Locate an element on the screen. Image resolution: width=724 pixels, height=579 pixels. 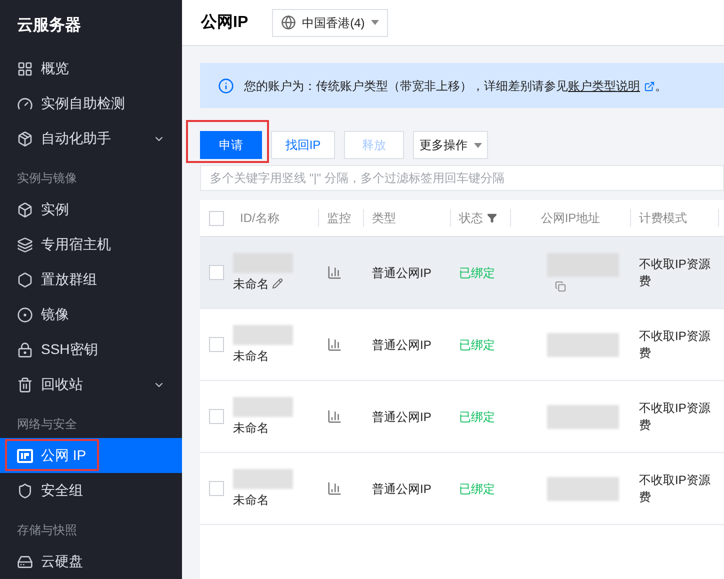
info-icon is located at coordinates (226, 86).